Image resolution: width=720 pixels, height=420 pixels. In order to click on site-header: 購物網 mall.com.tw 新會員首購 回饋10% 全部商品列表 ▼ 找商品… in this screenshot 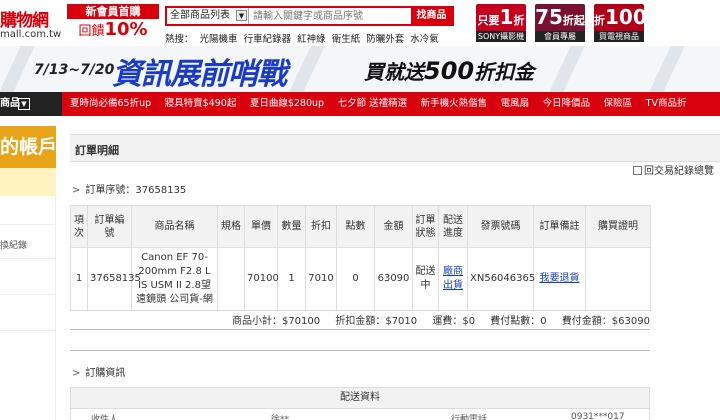, I will do `click(360, 23)`.